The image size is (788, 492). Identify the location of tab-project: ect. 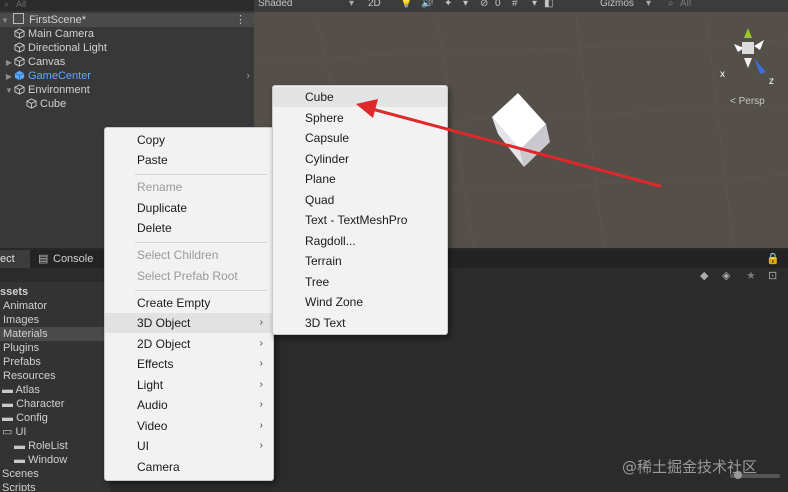
(15, 259).